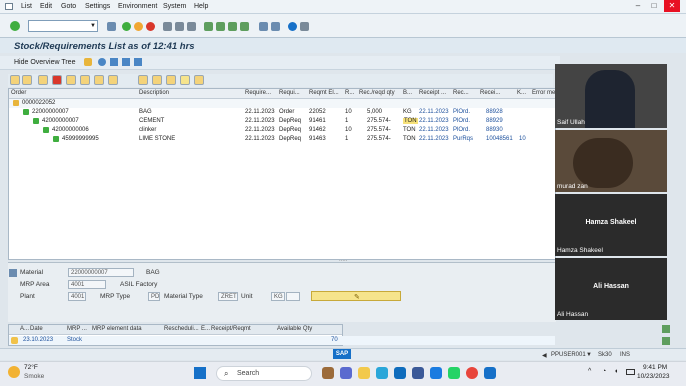 Image resolution: width=686 pixels, height=386 pixels. Describe the element at coordinates (154, 93) in the screenshot. I see `col-description: Description` at that location.